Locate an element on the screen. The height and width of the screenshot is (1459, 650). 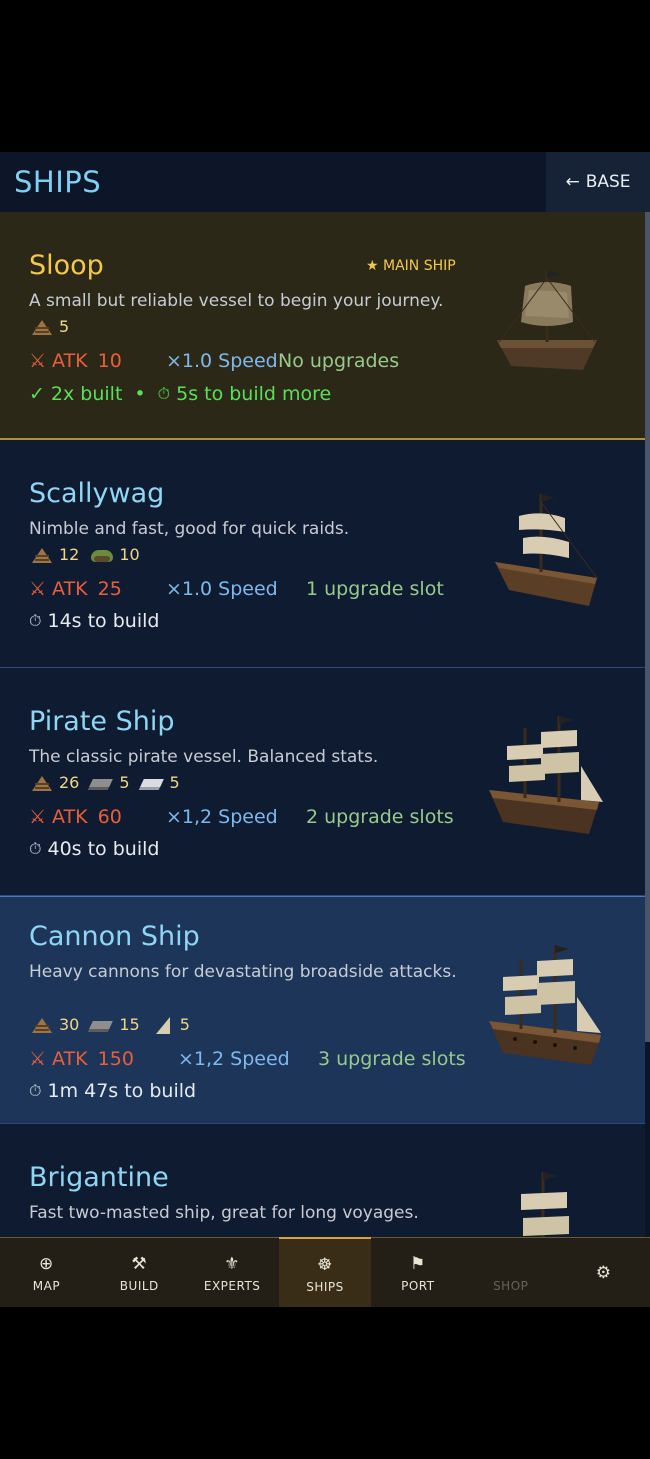
speed-stat: ×1.0 Speed is located at coordinates (222, 589).